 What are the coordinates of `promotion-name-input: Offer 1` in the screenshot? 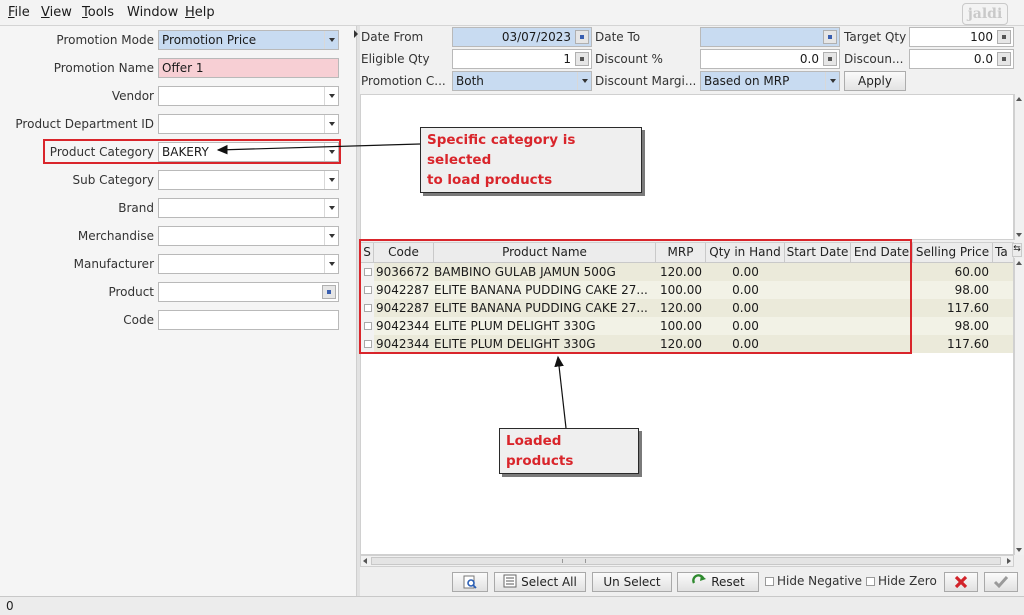 It's located at (248, 68).